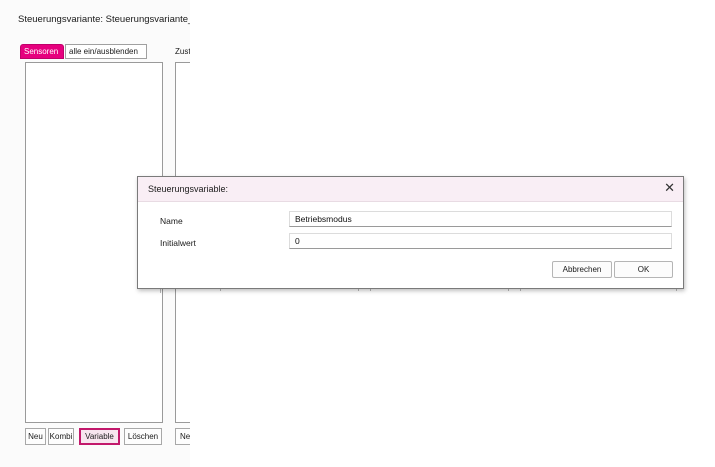 The image size is (715, 467). Describe the element at coordinates (35, 436) in the screenshot. I see `new-button: Neu` at that location.